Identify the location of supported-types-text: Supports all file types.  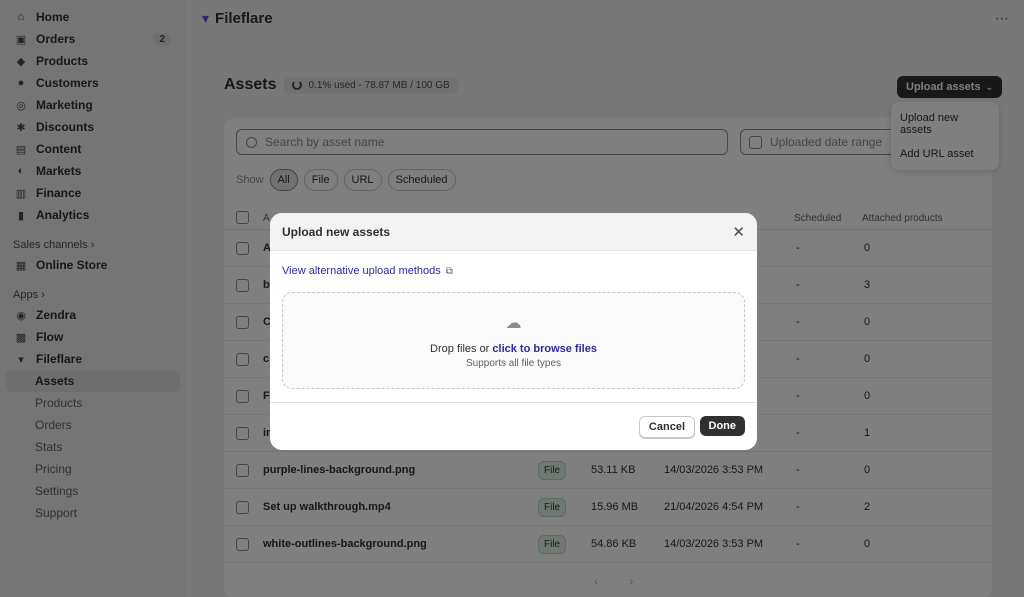
(513, 363).